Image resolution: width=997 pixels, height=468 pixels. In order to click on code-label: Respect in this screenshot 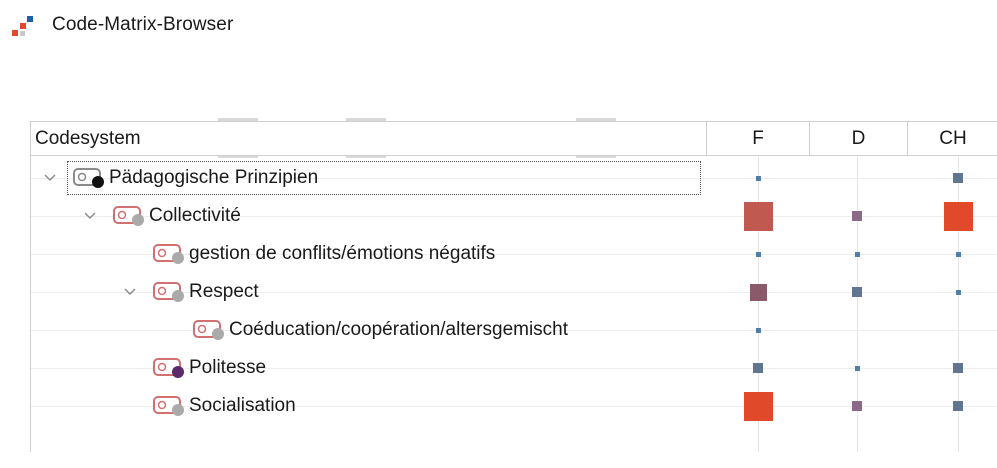, I will do `click(224, 292)`.